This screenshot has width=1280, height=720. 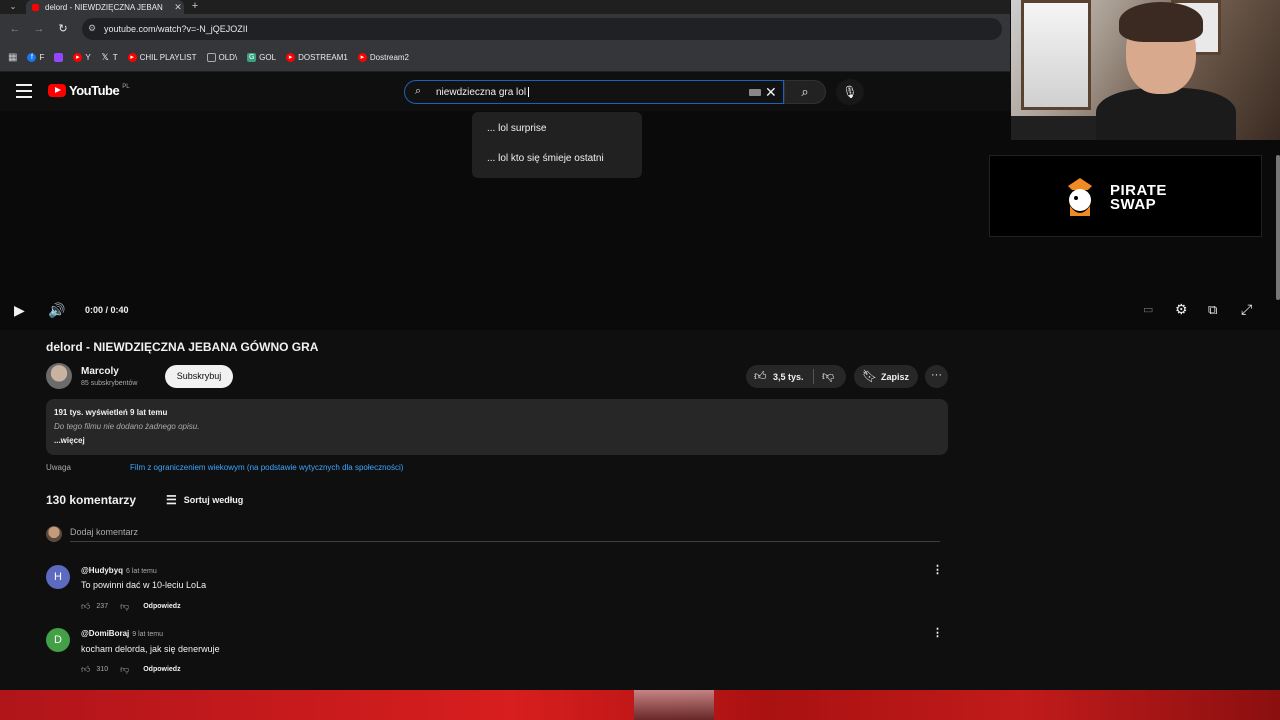 I want to click on sort-label: Sortuj według, so click(x=213, y=500).